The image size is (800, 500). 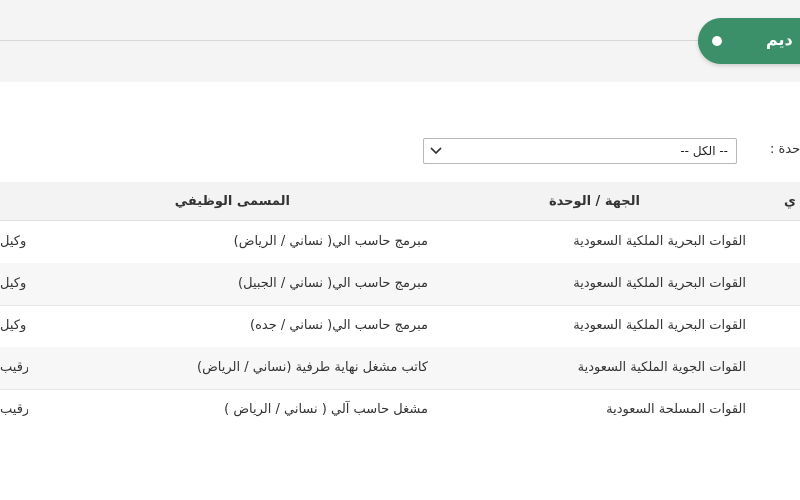 I want to click on cell-entity: القوات المسلحة السعودية, so click(x=676, y=409).